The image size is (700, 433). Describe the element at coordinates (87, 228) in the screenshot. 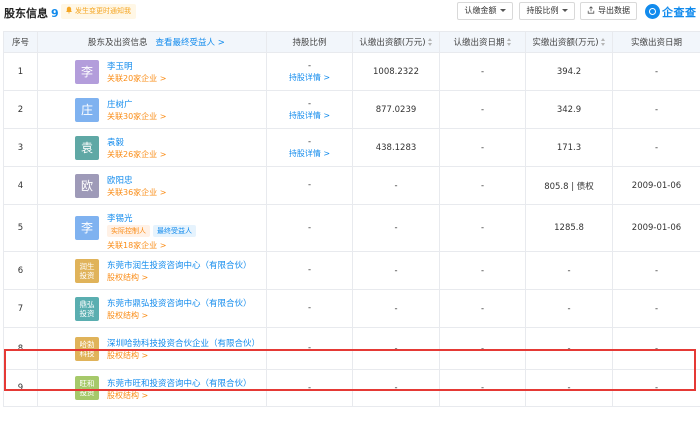

I see `avatar: 李` at that location.